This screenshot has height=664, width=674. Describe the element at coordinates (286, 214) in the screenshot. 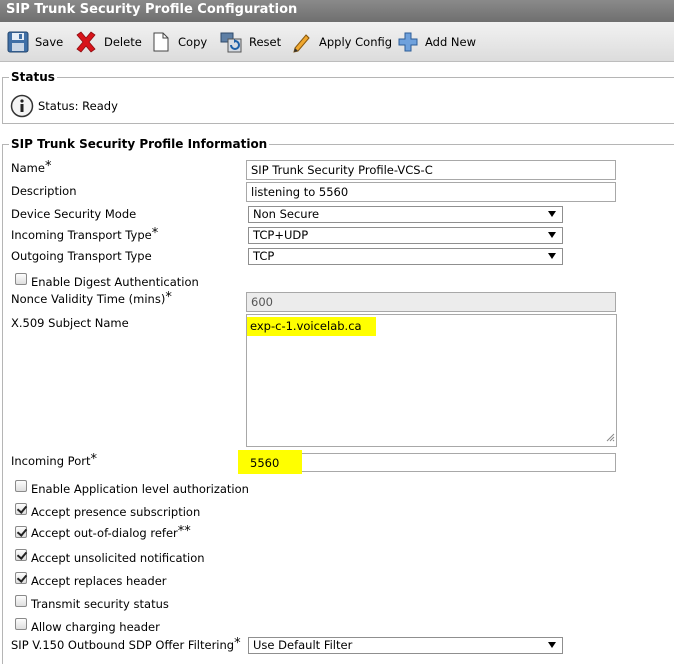

I see `device-security-mode-value: Non Secure` at that location.